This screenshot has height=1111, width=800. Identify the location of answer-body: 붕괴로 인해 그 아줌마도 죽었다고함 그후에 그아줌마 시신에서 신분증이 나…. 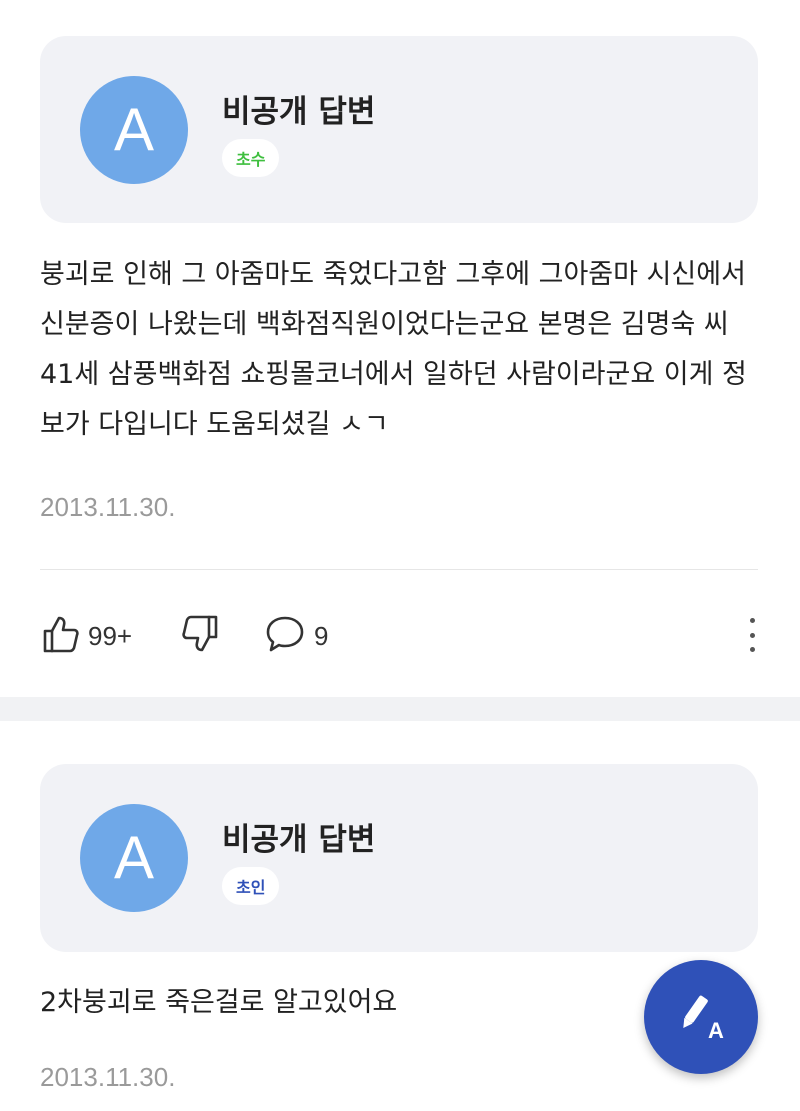
(393, 349).